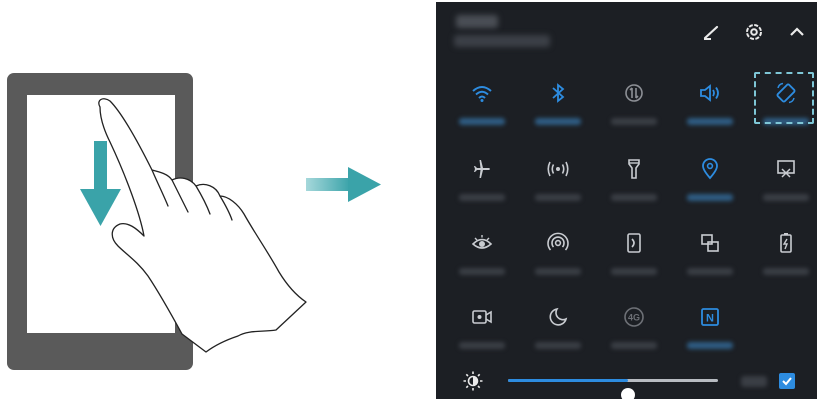 The width and height of the screenshot is (817, 399). What do you see at coordinates (786, 243) in the screenshot?
I see `battery-icon` at bounding box center [786, 243].